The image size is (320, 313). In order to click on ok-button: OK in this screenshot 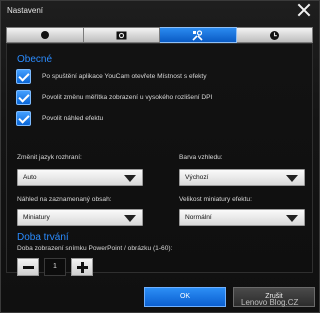, I will do `click(185, 297)`.